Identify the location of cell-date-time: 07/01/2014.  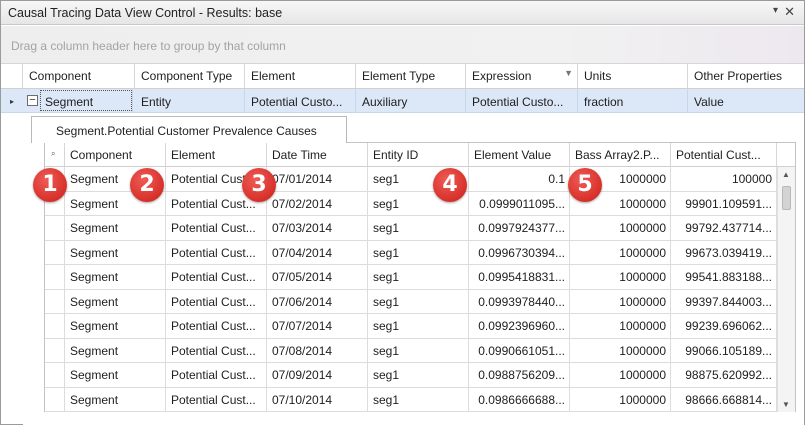
(317, 179).